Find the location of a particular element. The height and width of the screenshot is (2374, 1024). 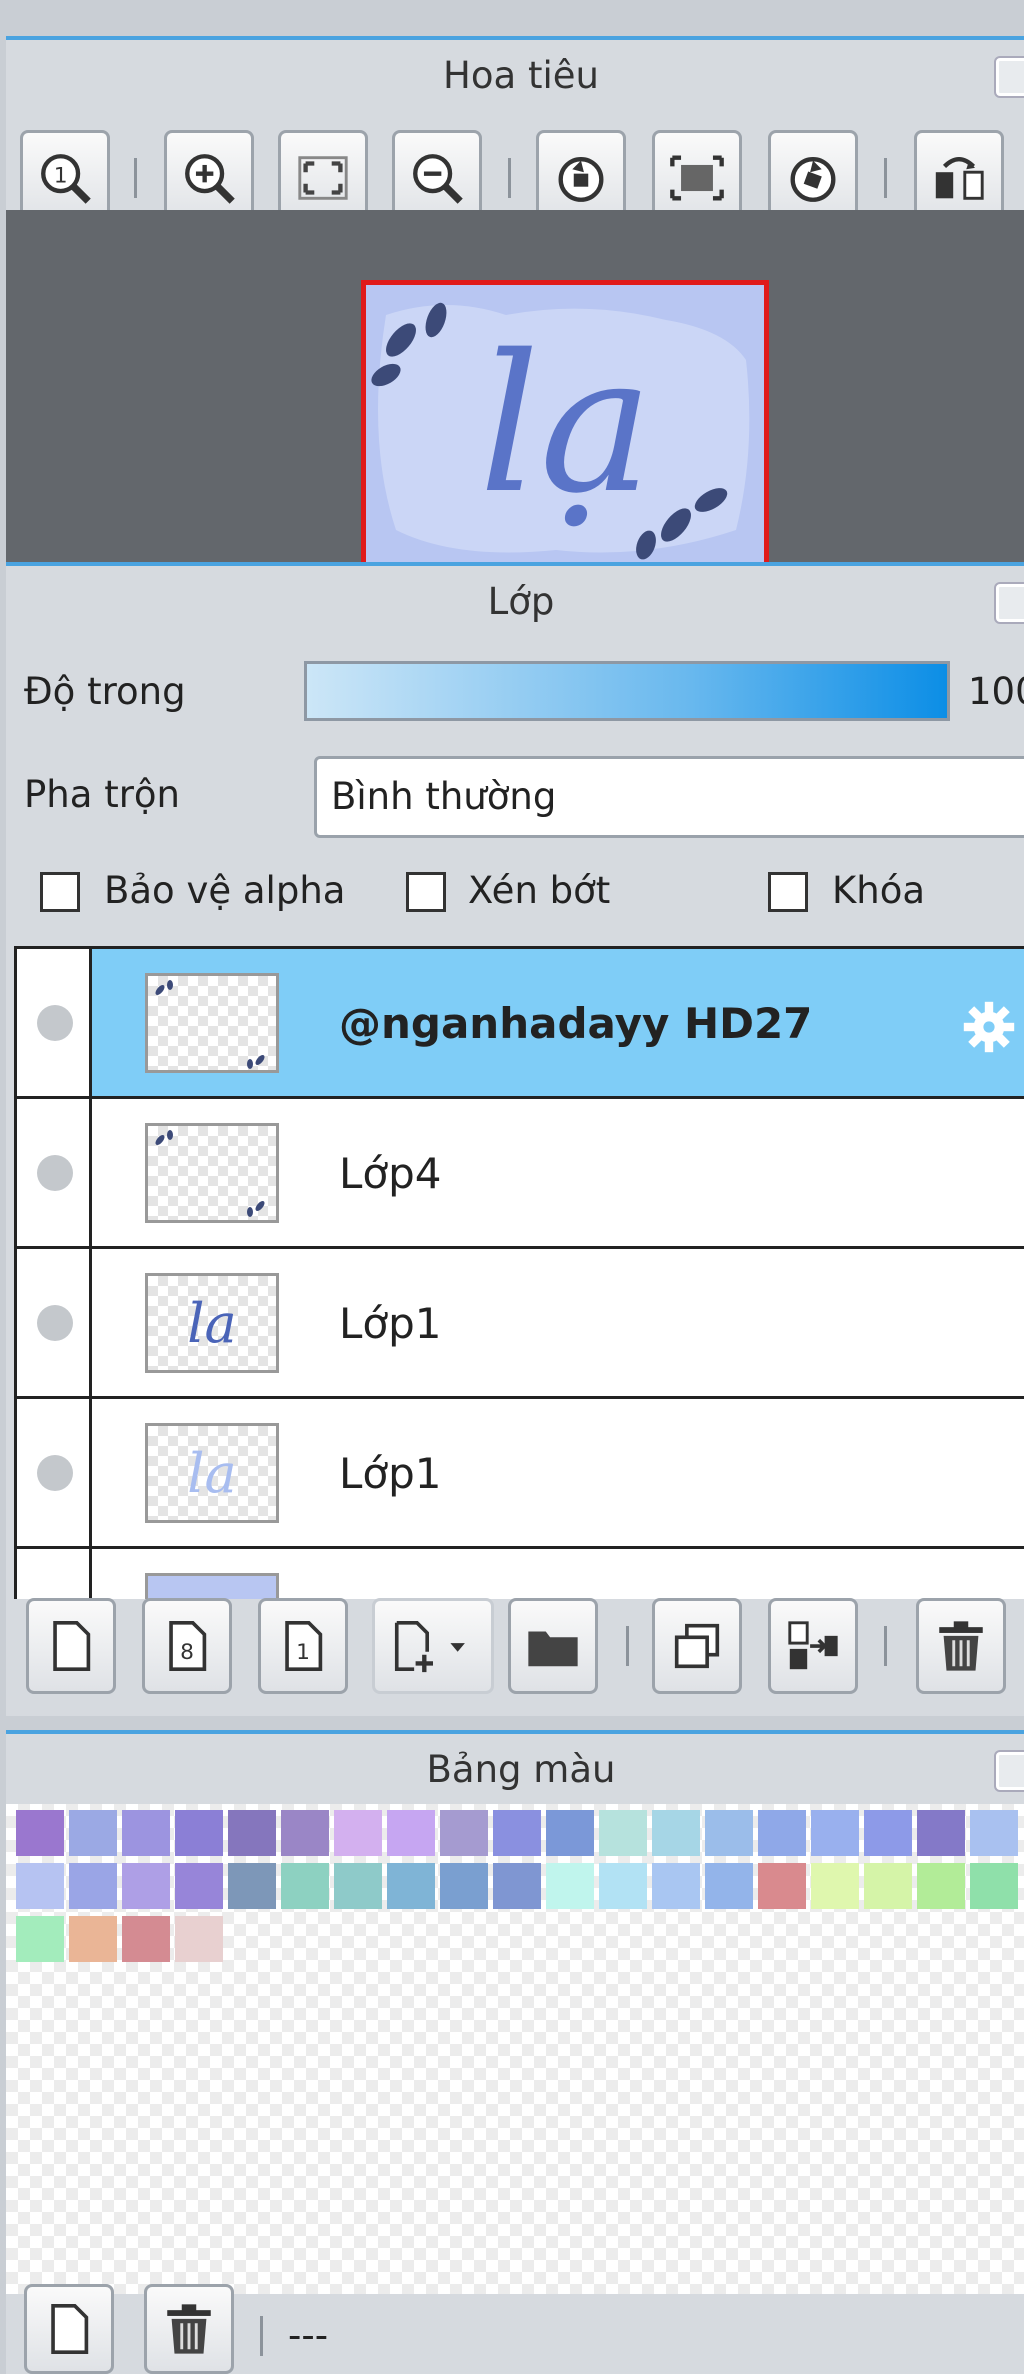

lock-checkbox is located at coordinates (788, 892).